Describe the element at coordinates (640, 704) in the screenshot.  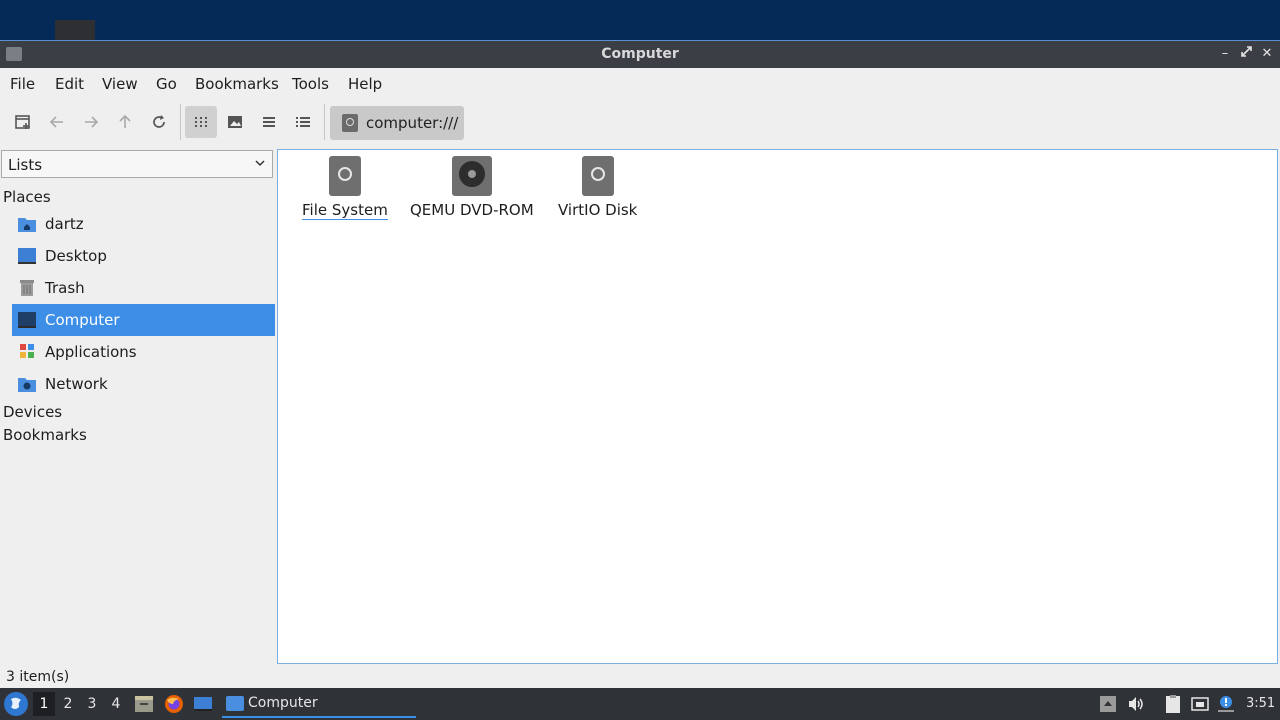
I see `taskbar: 1 2 3 4 Computer 3:51` at that location.